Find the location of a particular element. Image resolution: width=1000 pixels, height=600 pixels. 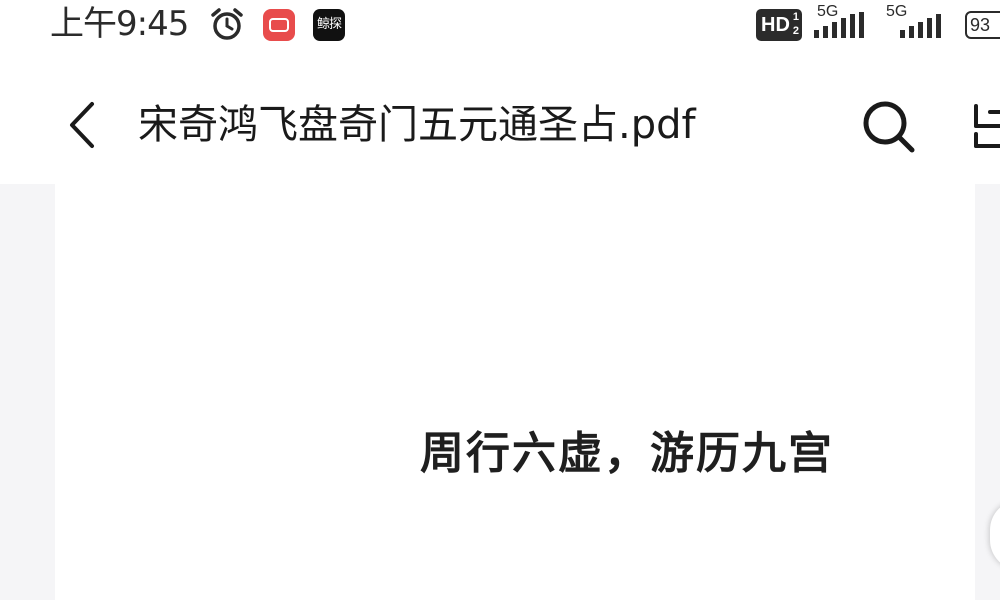

alarm-icon is located at coordinates (227, 24).